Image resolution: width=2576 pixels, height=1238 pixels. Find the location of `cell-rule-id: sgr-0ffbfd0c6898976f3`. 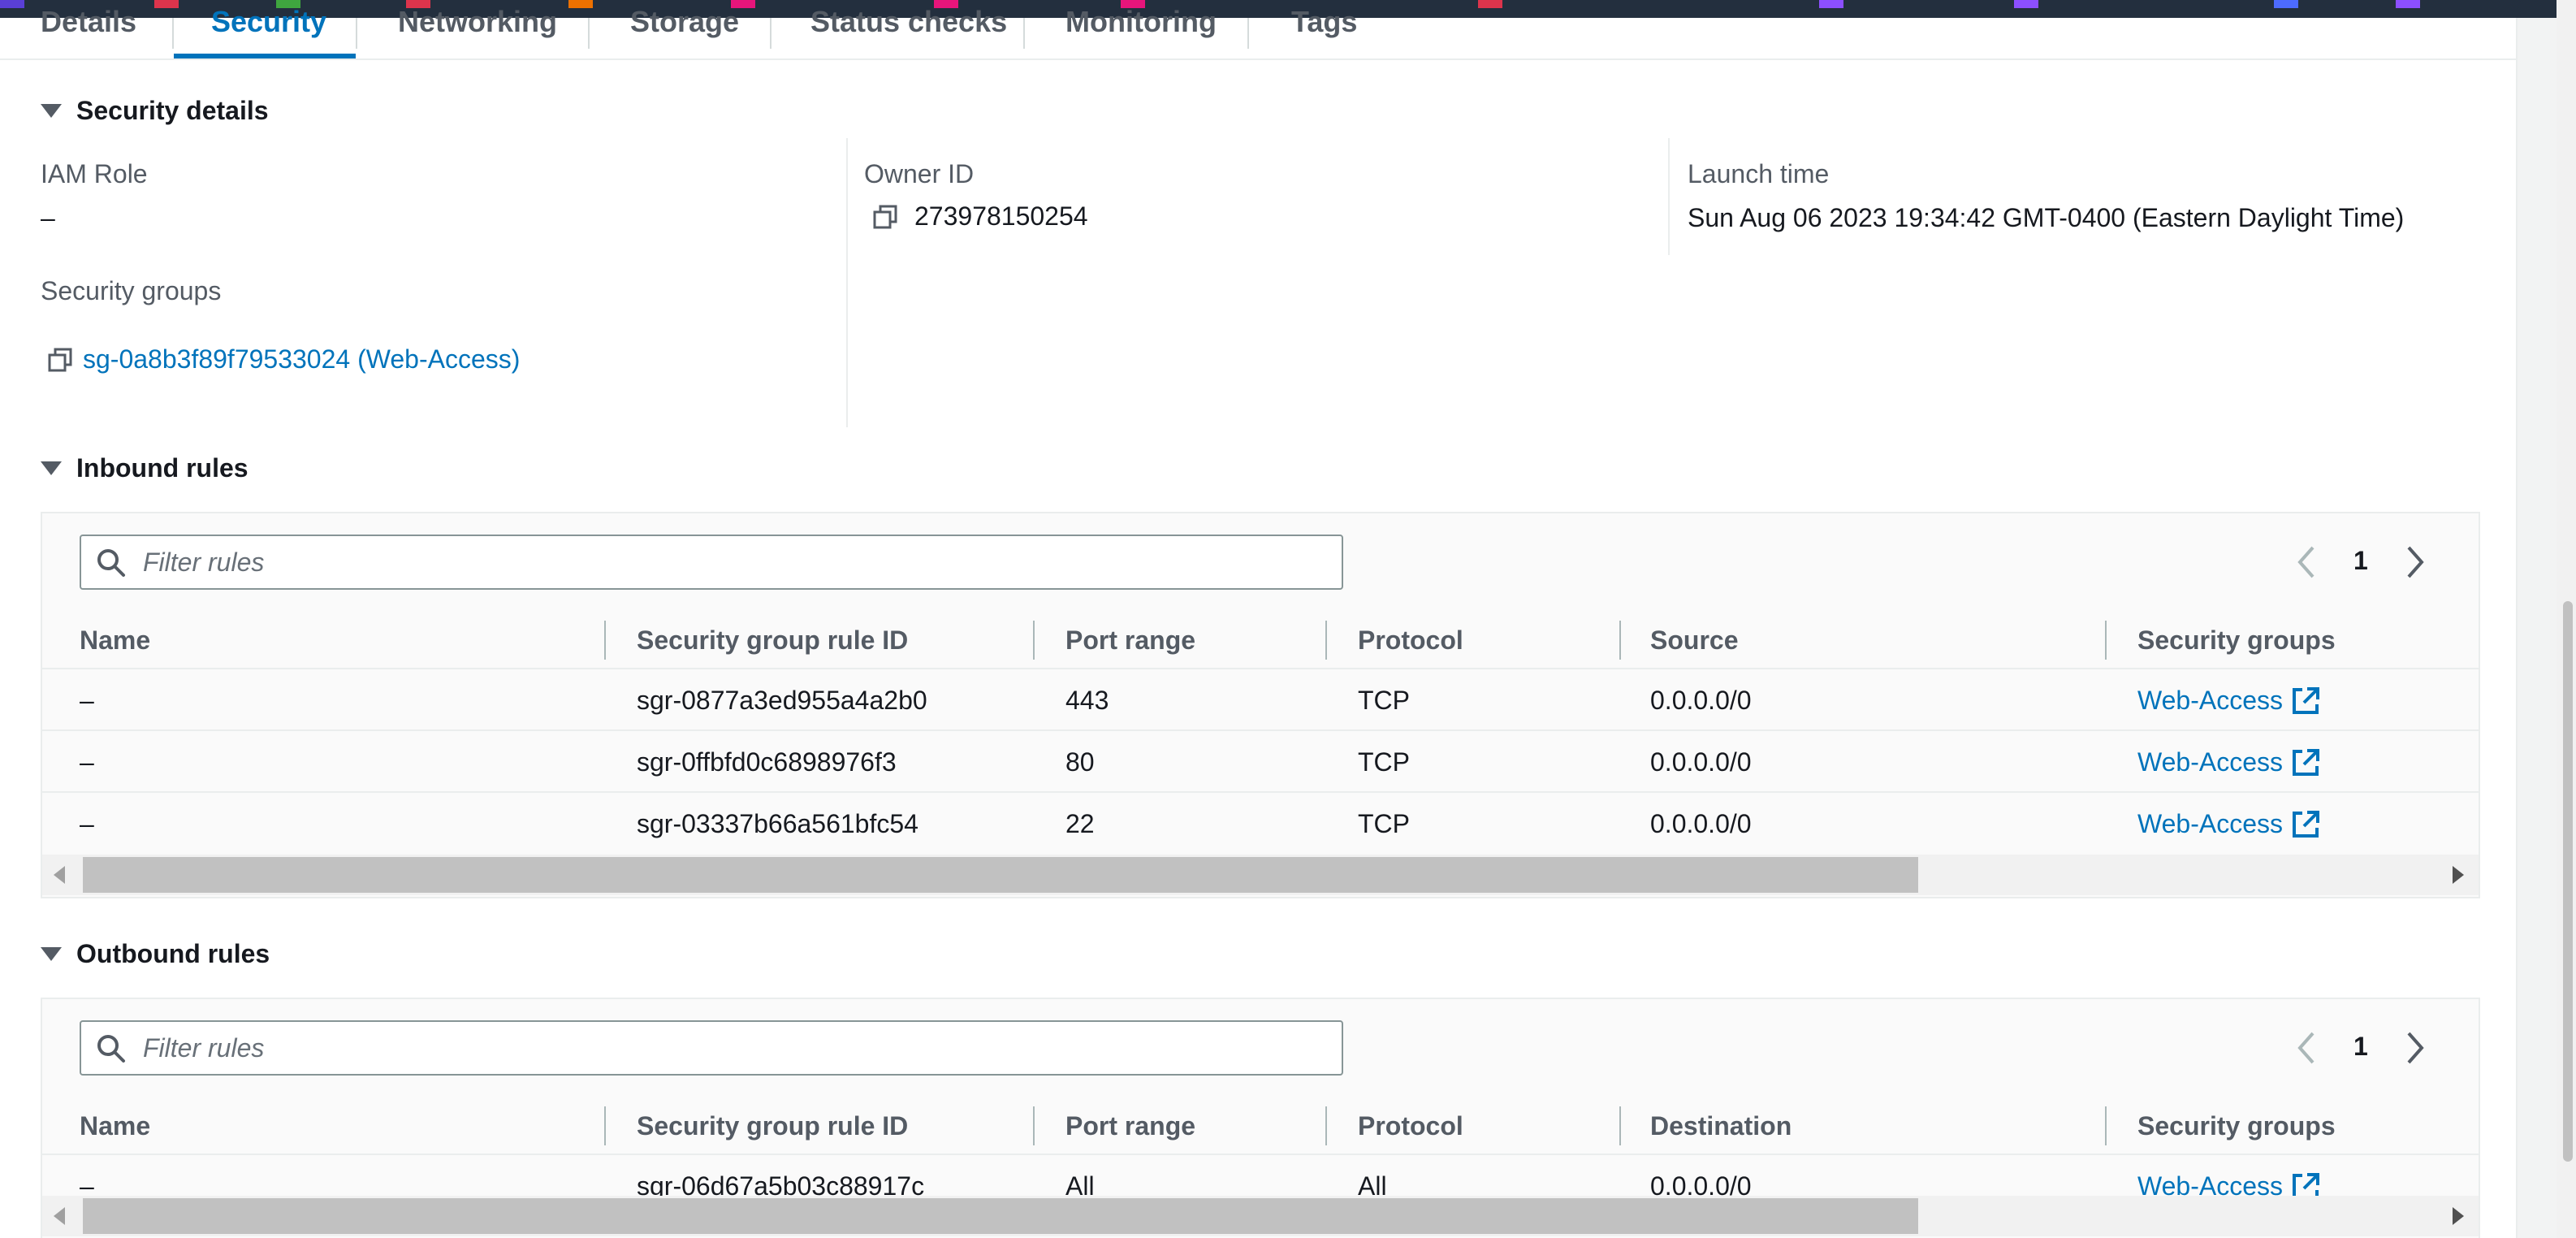

cell-rule-id: sgr-0ffbfd0c6898976f3 is located at coordinates (767, 762).